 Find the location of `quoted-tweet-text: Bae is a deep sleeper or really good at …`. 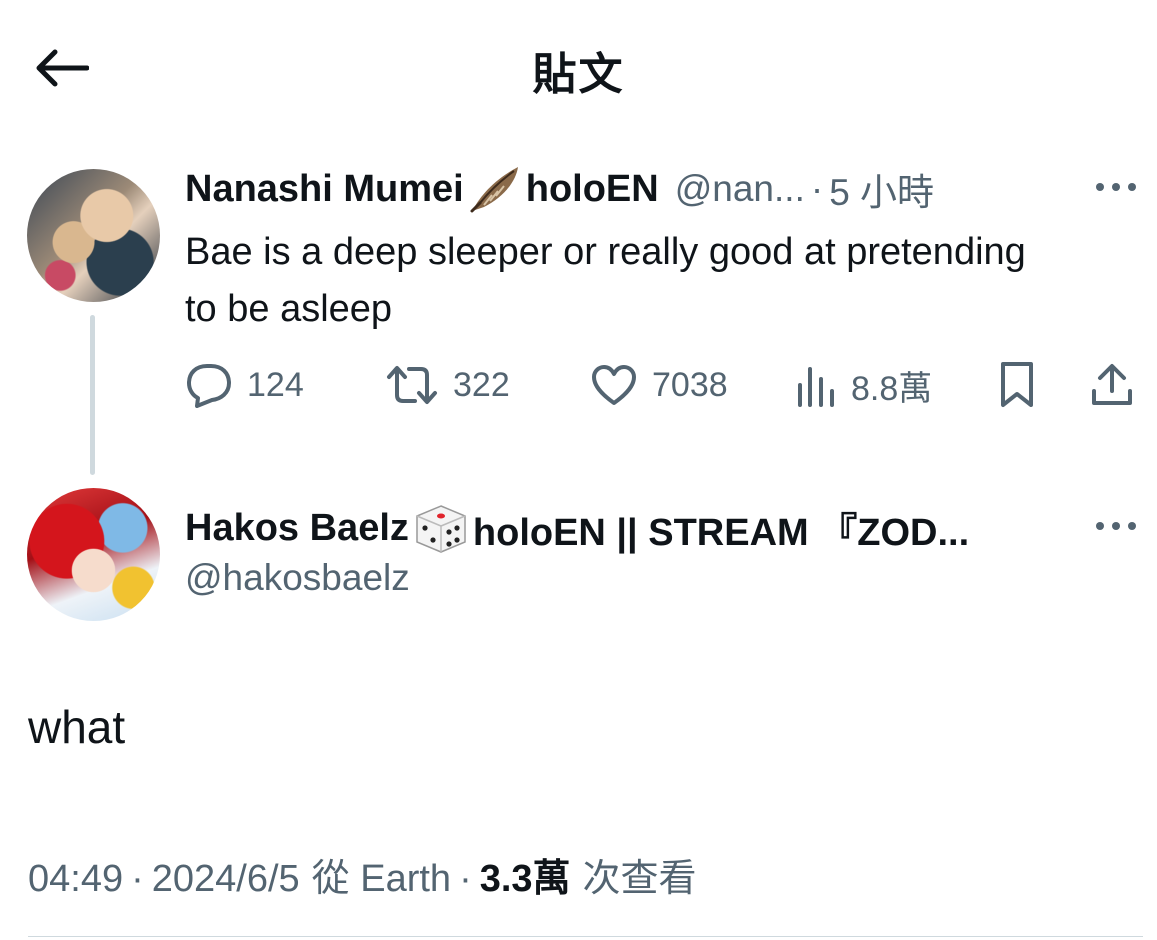

quoted-tweet-text: Bae is a deep sleeper or really good at … is located at coordinates (605, 280).